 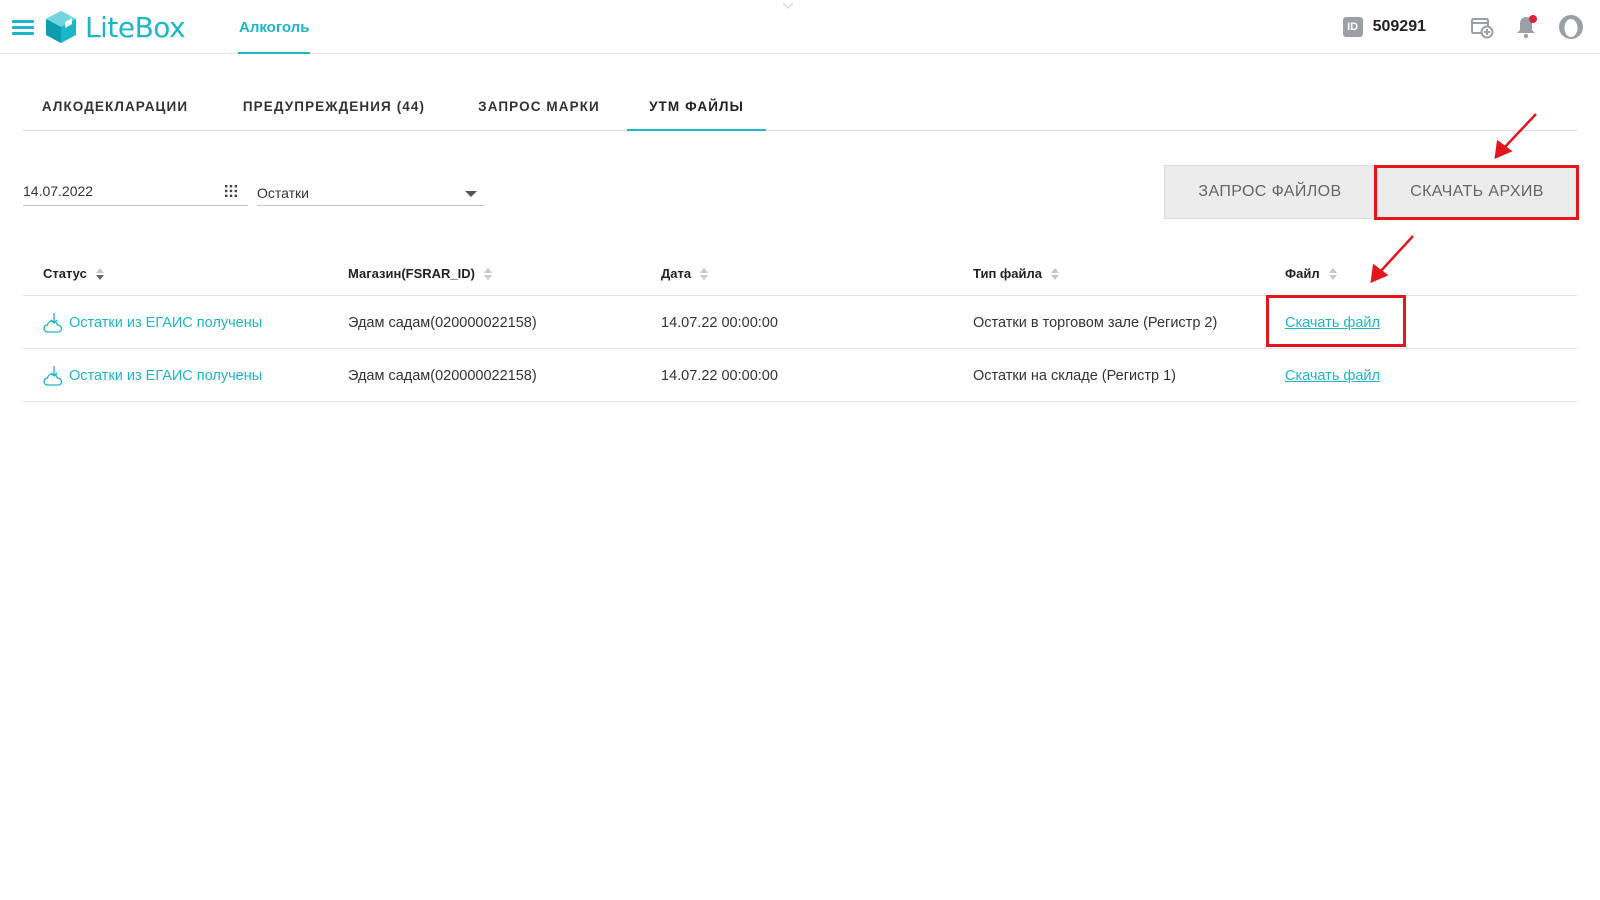 I want to click on request-files-button: ЗАПРОС ФАЙЛОВ, so click(x=1270, y=192).